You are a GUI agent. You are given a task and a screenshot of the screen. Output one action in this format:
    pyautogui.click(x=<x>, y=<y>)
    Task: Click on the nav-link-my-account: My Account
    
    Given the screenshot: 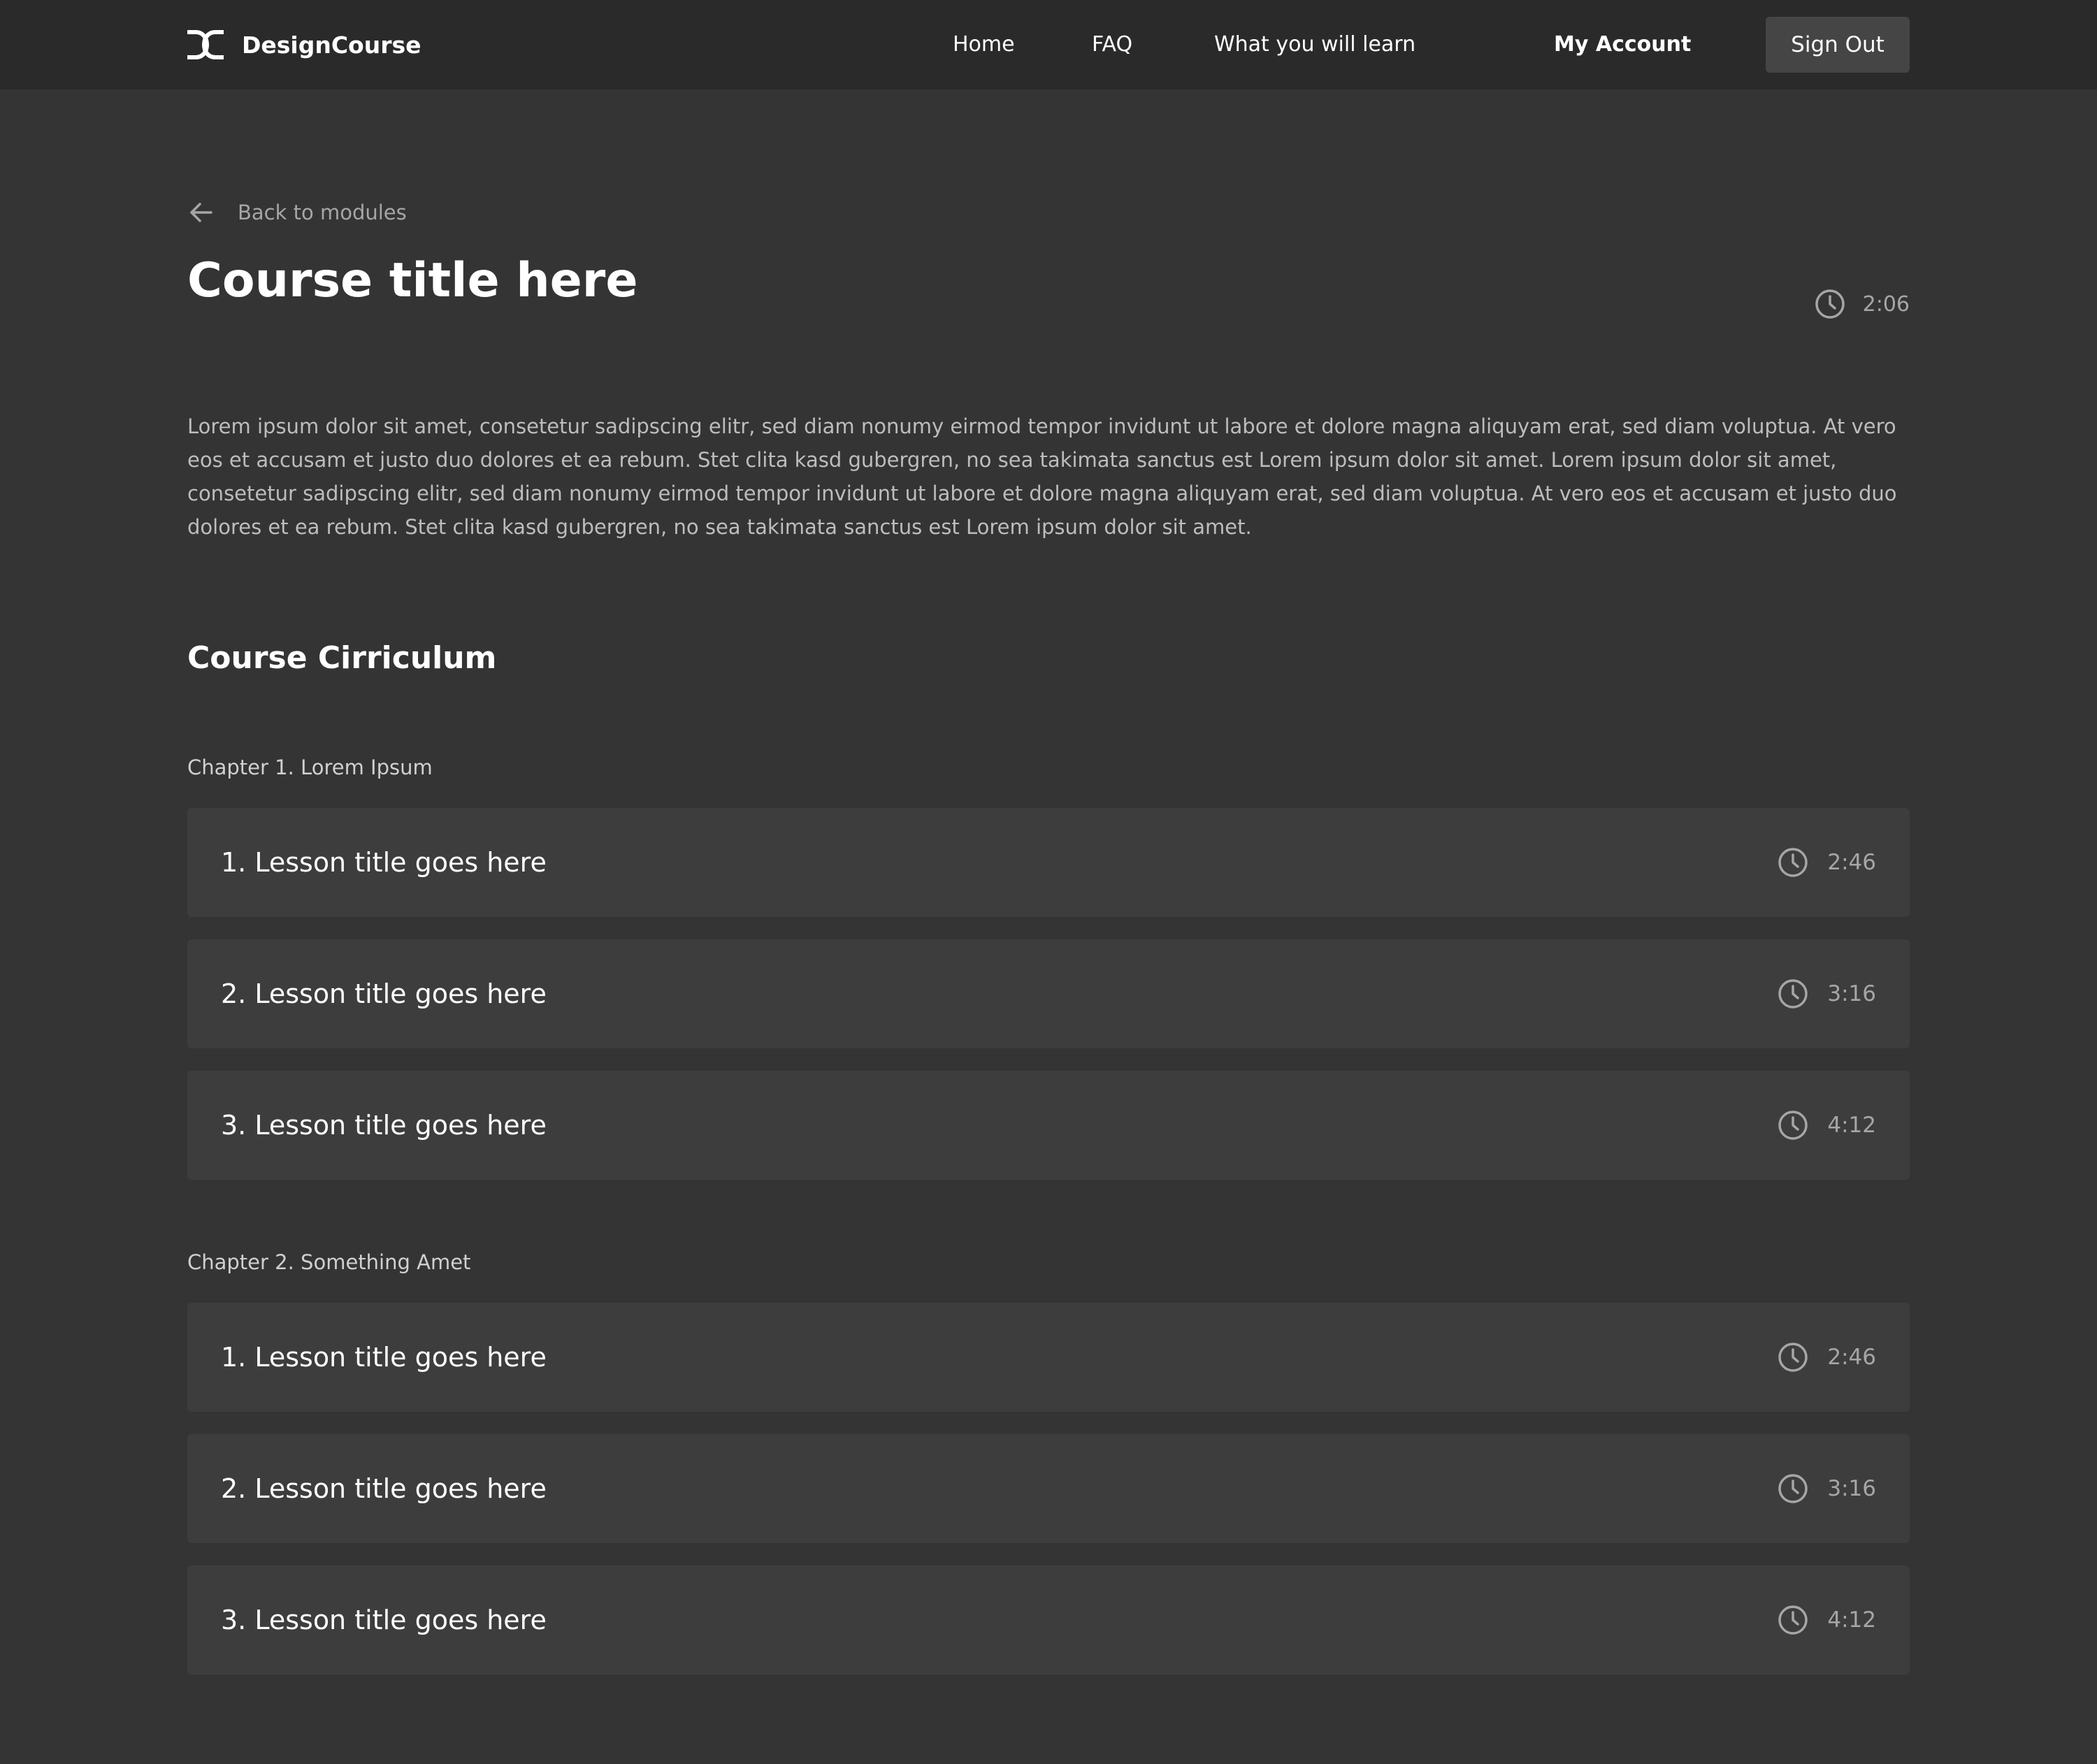 What is the action you would take?
    pyautogui.click(x=1622, y=45)
    